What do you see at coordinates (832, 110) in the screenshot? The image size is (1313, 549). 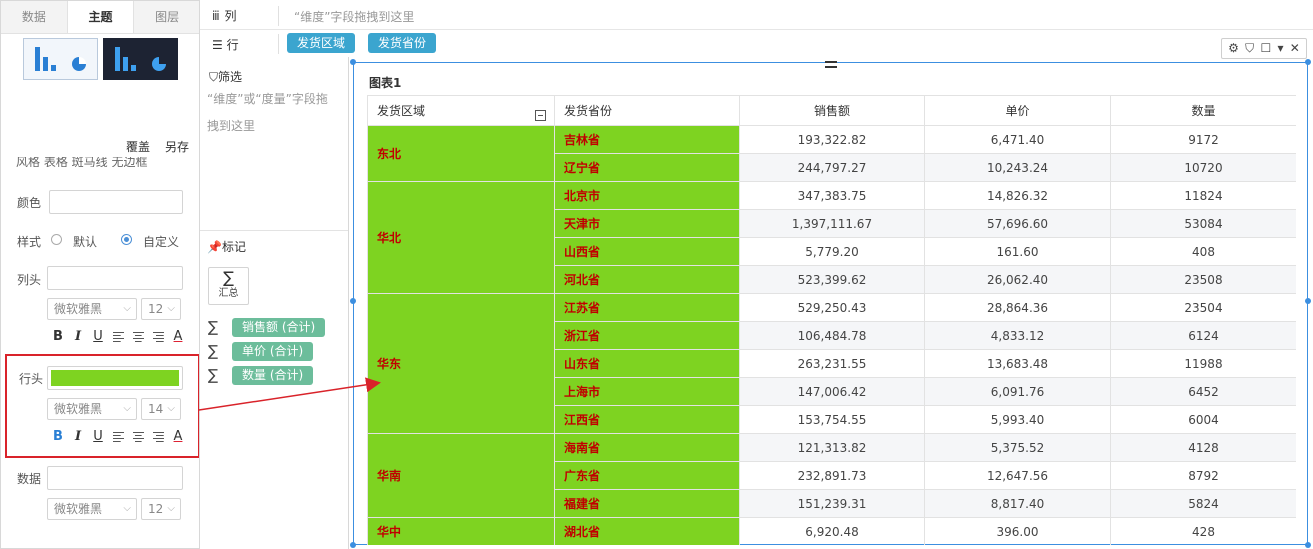 I see `header-sales: 销售额` at bounding box center [832, 110].